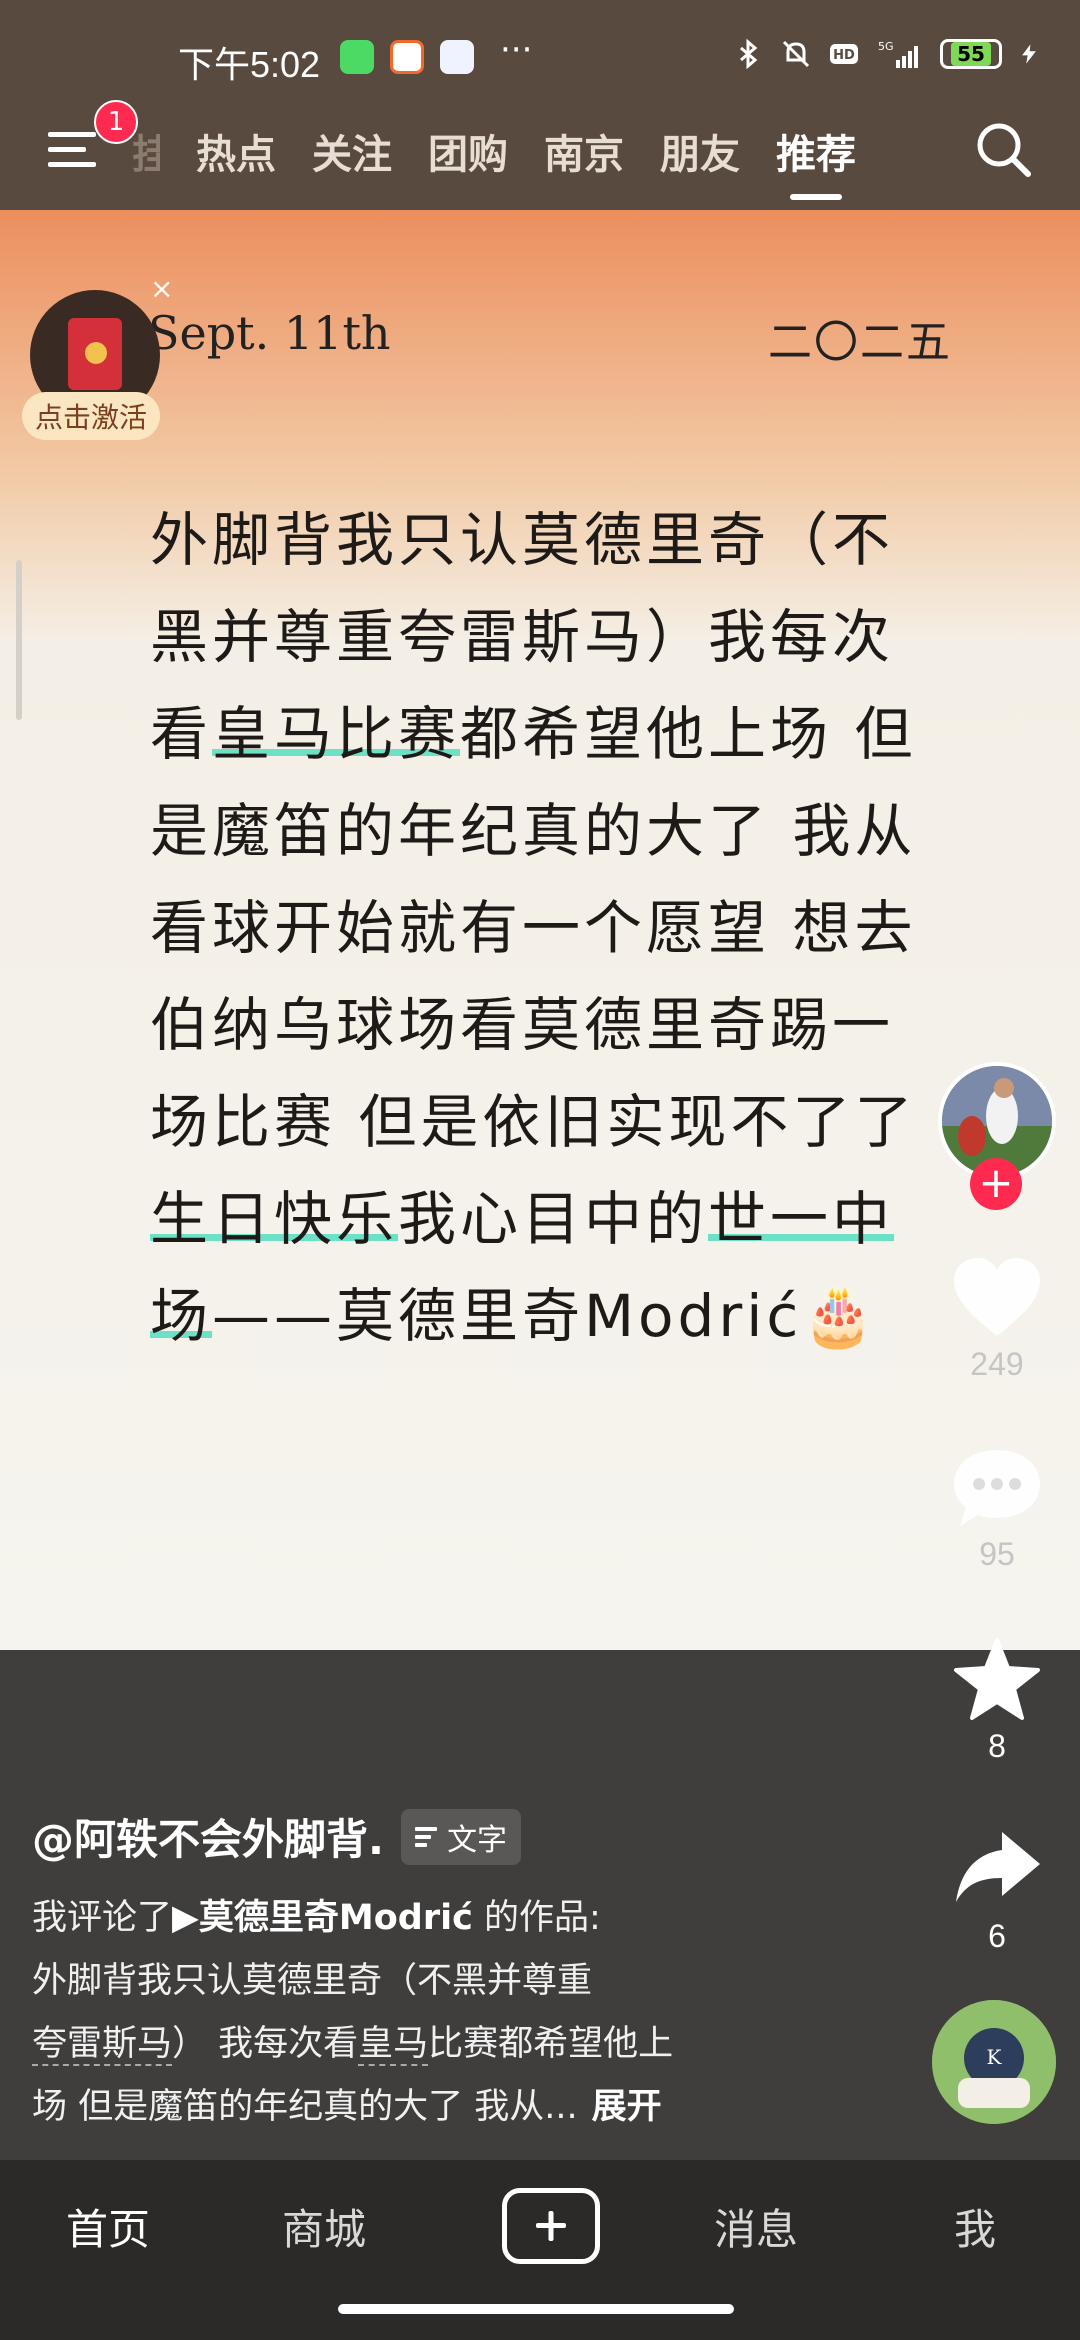 This screenshot has height=2340, width=1080. I want to click on tab-following: 关注, so click(352, 152).